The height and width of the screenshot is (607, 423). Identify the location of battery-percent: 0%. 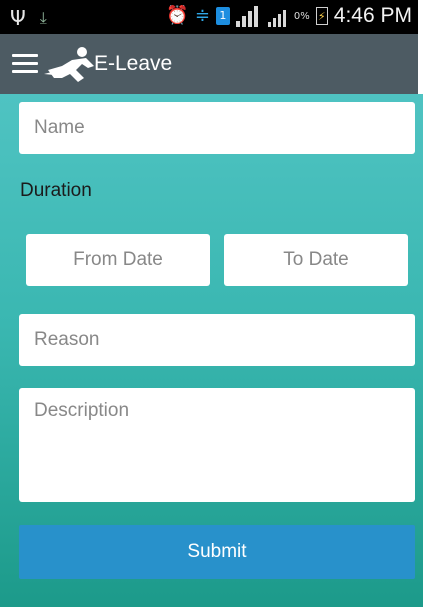
(301, 16).